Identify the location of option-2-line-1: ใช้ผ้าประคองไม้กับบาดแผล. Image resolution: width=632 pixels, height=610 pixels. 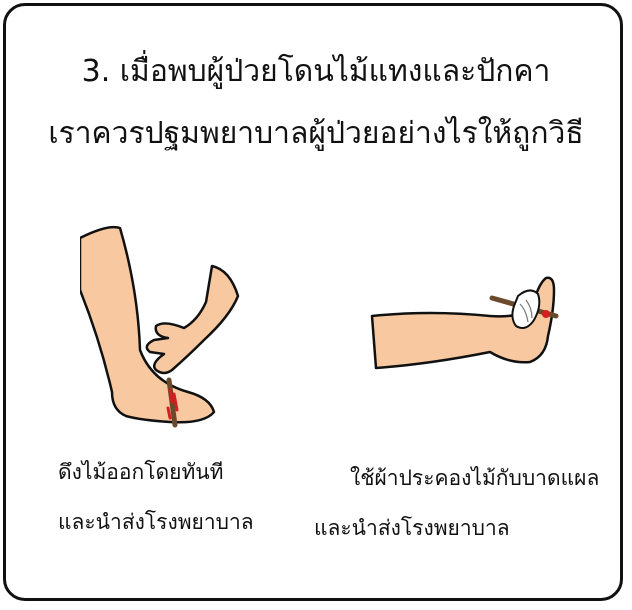
(475, 478).